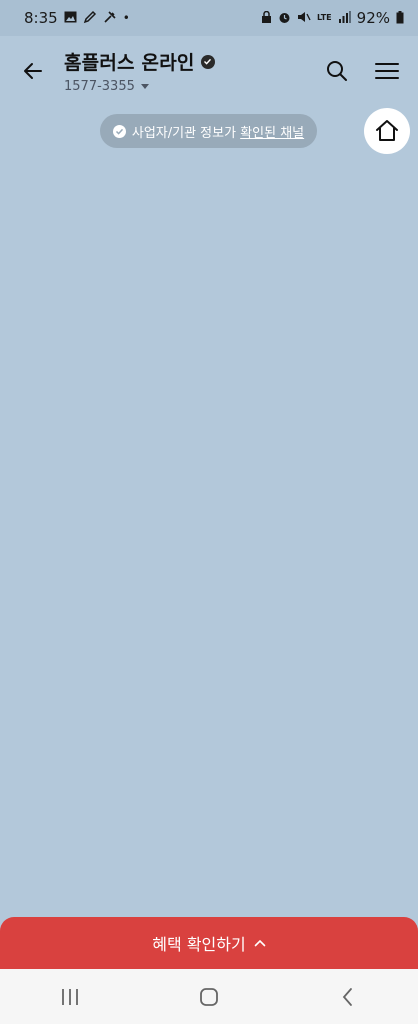 The width and height of the screenshot is (418, 1024). What do you see at coordinates (400, 18) in the screenshot?
I see `battery-icon` at bounding box center [400, 18].